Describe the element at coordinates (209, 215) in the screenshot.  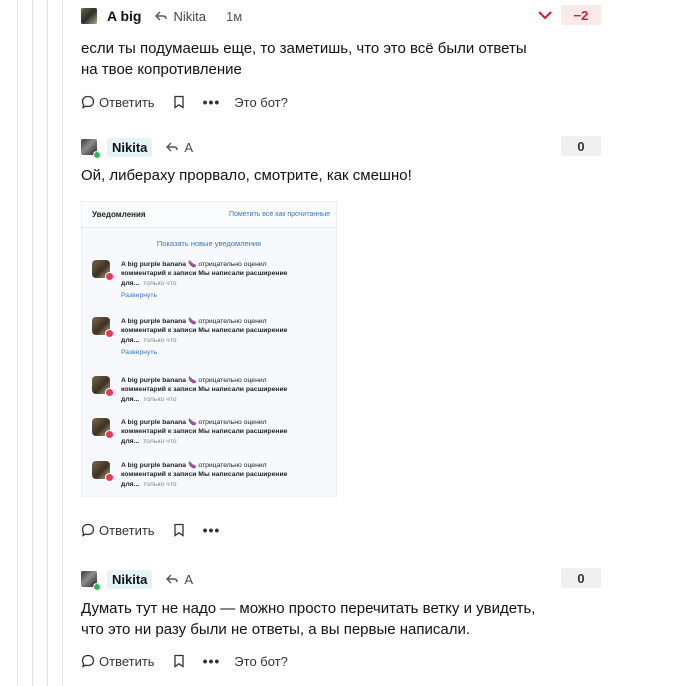
I see `notifications-header: Уведомления Пометить все как прочитанные` at that location.